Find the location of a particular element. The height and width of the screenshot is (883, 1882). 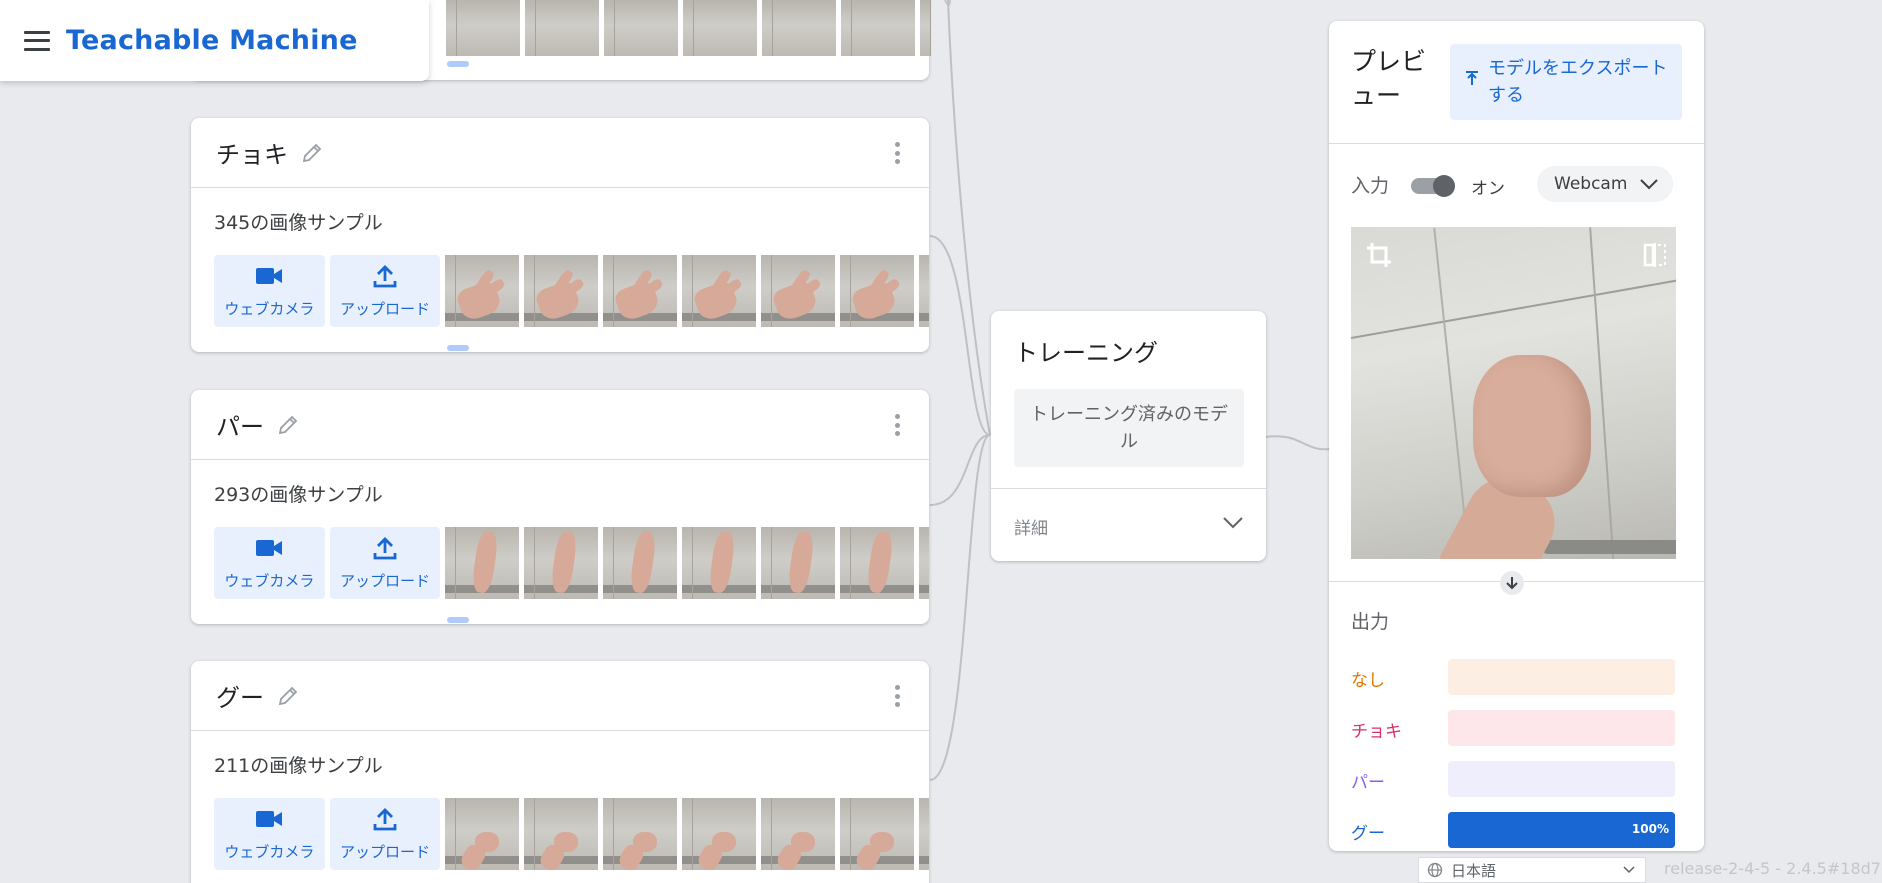

version-label: release-2-4-5 - 2.4.5#18d7c is located at coordinates (1773, 868).